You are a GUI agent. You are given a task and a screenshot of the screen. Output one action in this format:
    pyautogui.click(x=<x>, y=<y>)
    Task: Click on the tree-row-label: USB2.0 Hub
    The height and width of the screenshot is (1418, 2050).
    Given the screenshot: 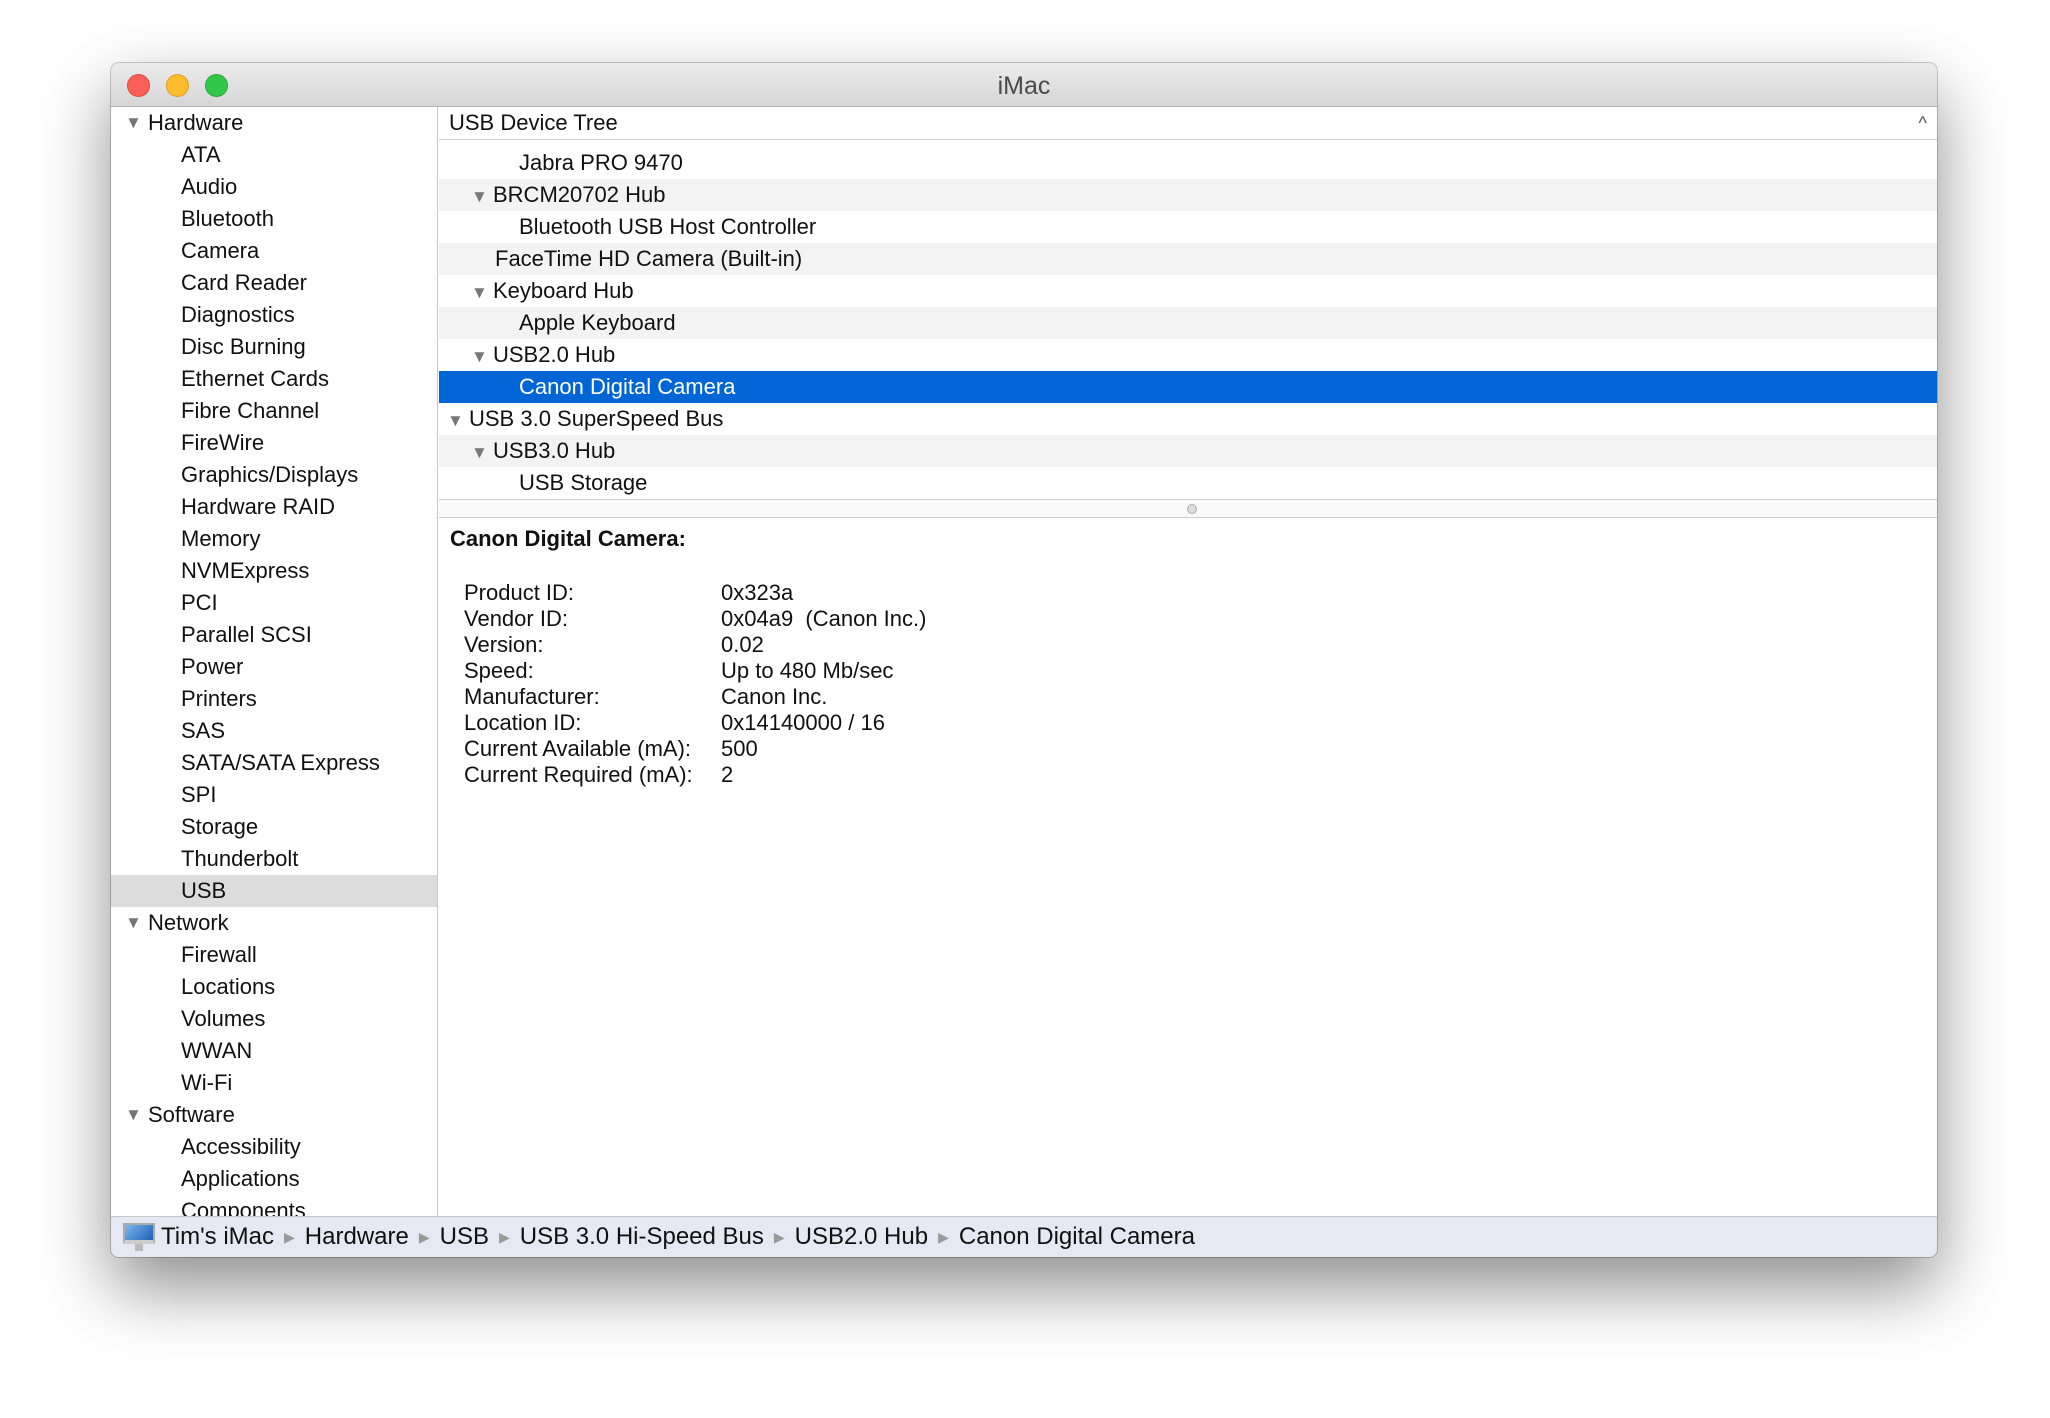 What is the action you would take?
    pyautogui.click(x=554, y=354)
    